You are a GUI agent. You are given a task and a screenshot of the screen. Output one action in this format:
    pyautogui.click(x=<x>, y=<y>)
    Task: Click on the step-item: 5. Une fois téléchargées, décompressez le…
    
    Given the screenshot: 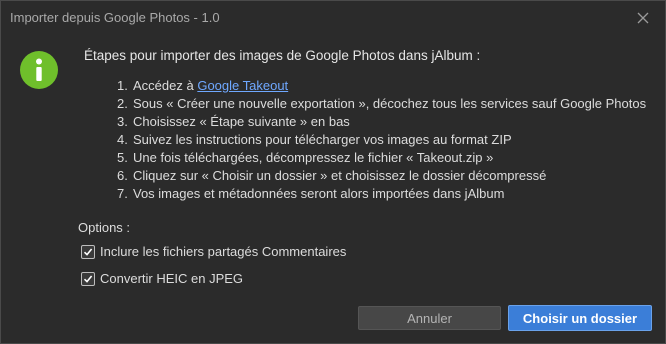 What is the action you would take?
    pyautogui.click(x=305, y=157)
    